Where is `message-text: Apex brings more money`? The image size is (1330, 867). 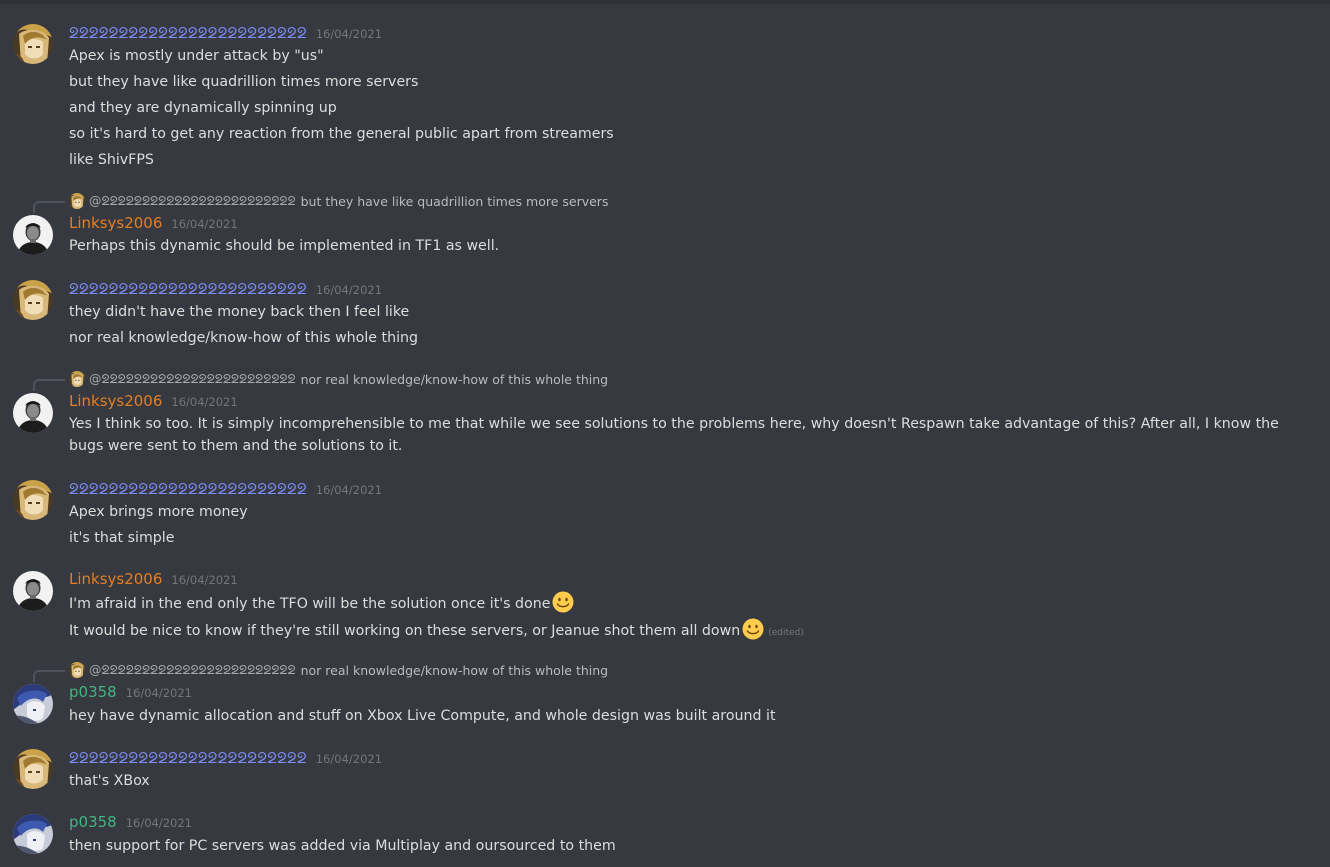 message-text: Apex brings more money is located at coordinates (158, 512).